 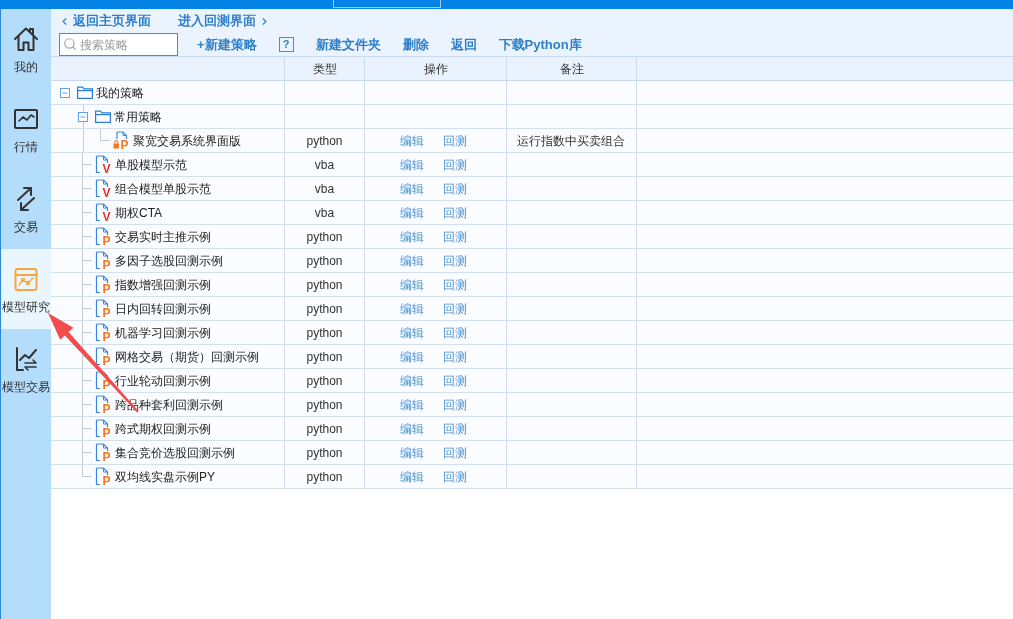 What do you see at coordinates (348, 44) in the screenshot?
I see `toolbar-link: 新建文件夹` at bounding box center [348, 44].